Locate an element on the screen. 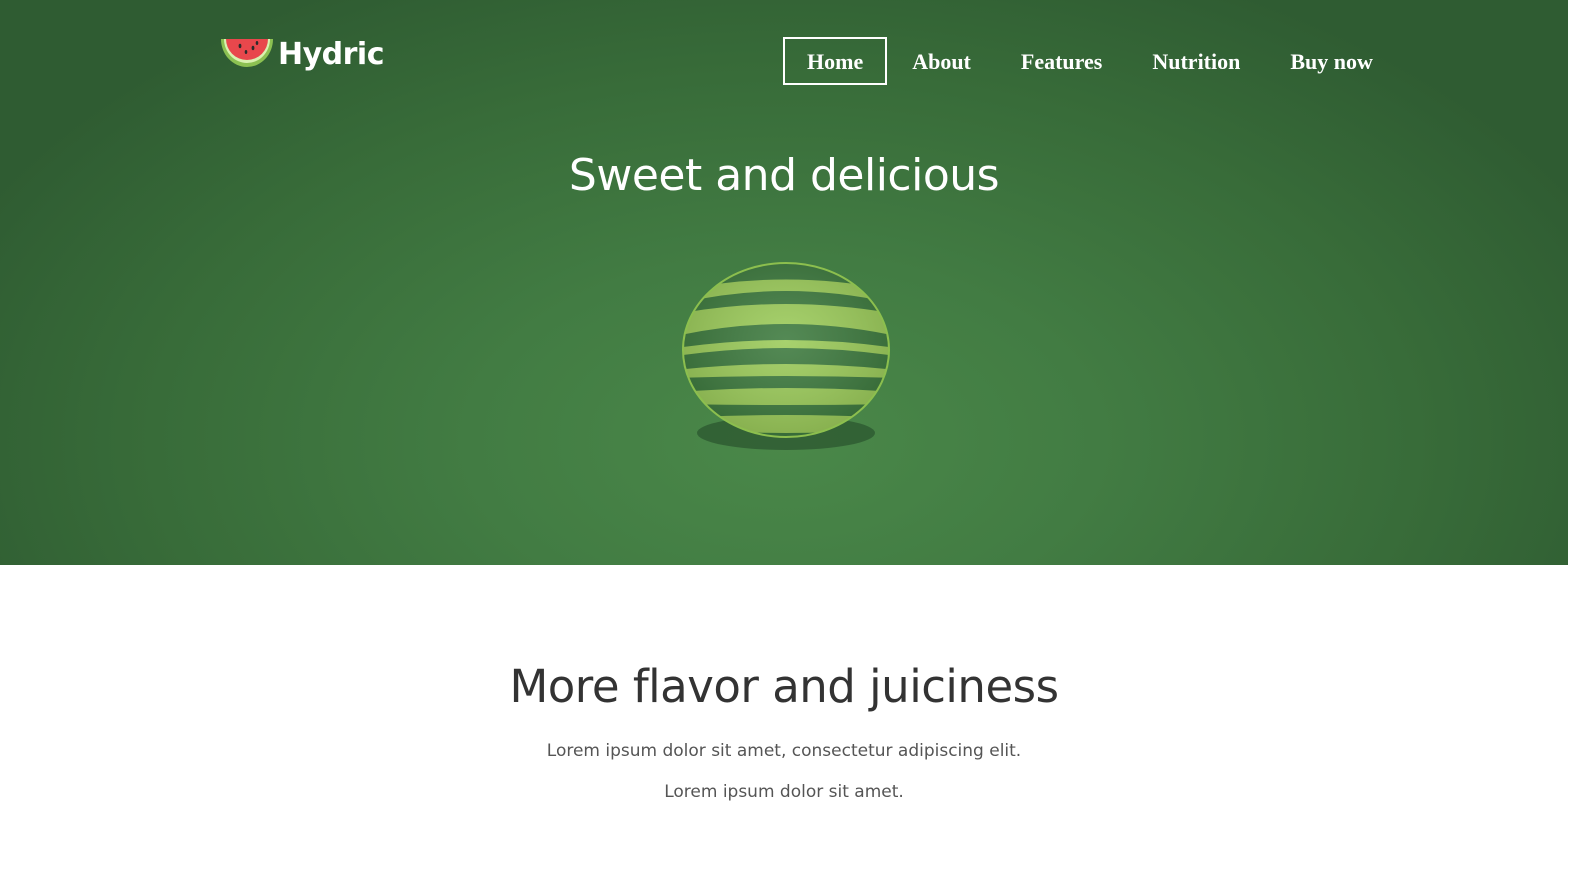 This screenshot has height=879, width=1580. watermelon-slice-icon is located at coordinates (247, 53).